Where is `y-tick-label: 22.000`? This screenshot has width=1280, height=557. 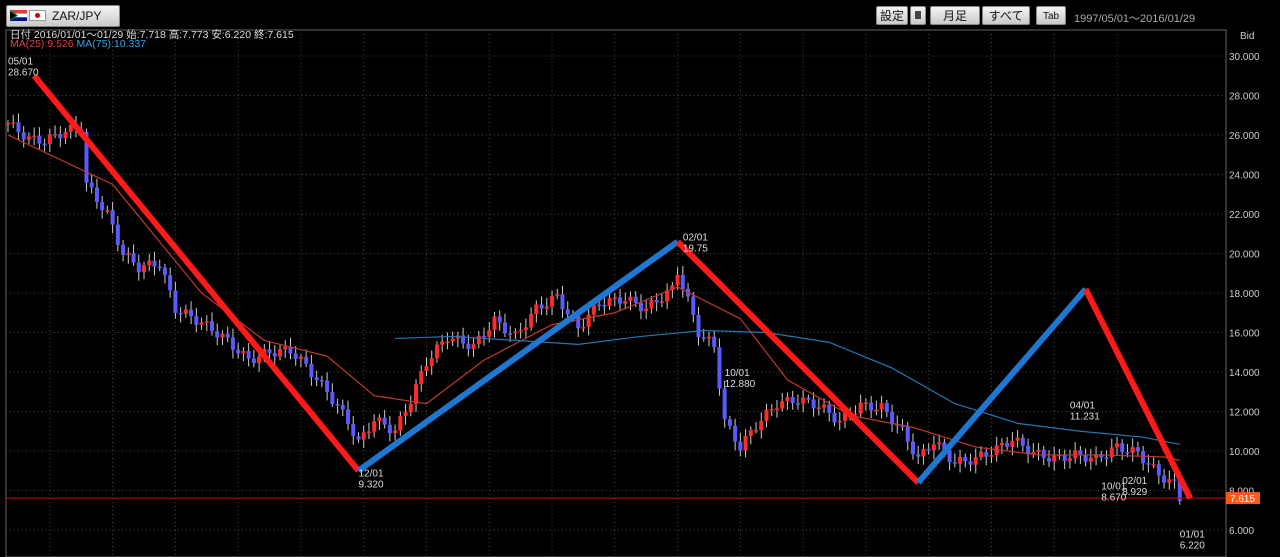
y-tick-label: 22.000 is located at coordinates (1244, 215).